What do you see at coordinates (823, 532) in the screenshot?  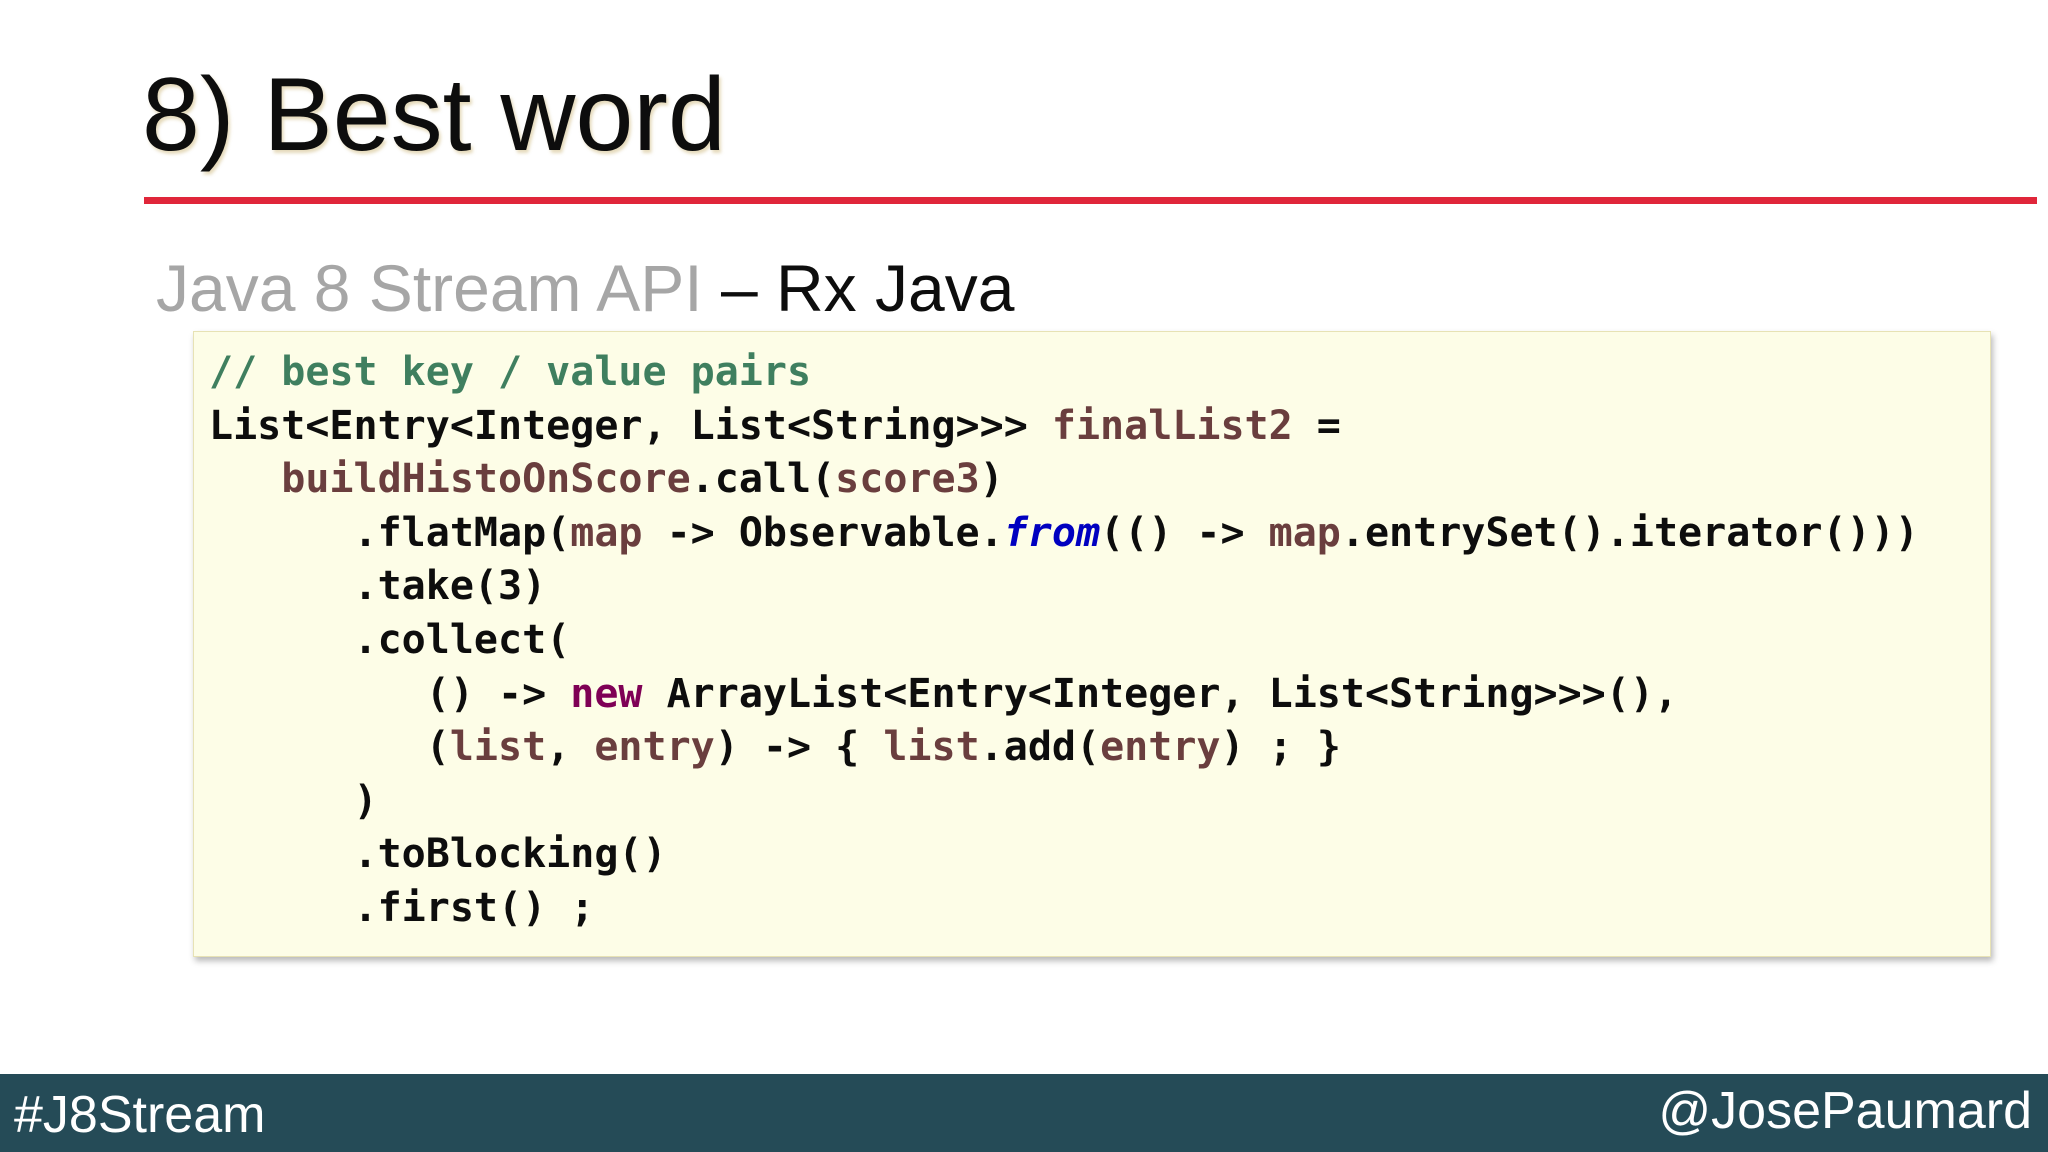 I see `code-token: -> Observable.` at bounding box center [823, 532].